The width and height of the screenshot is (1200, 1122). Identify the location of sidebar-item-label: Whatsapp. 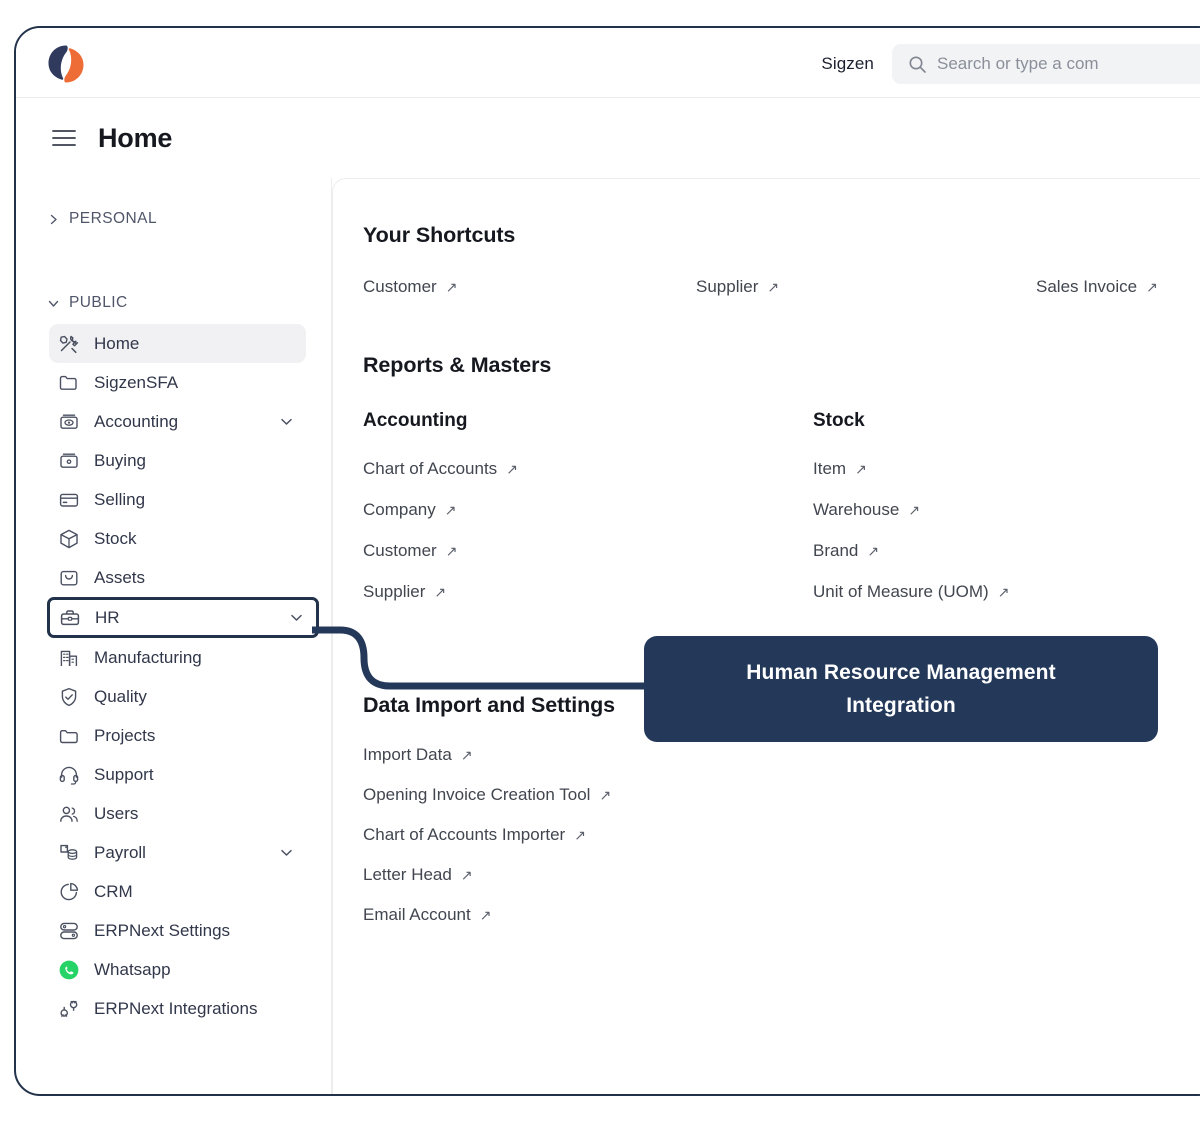
(132, 969).